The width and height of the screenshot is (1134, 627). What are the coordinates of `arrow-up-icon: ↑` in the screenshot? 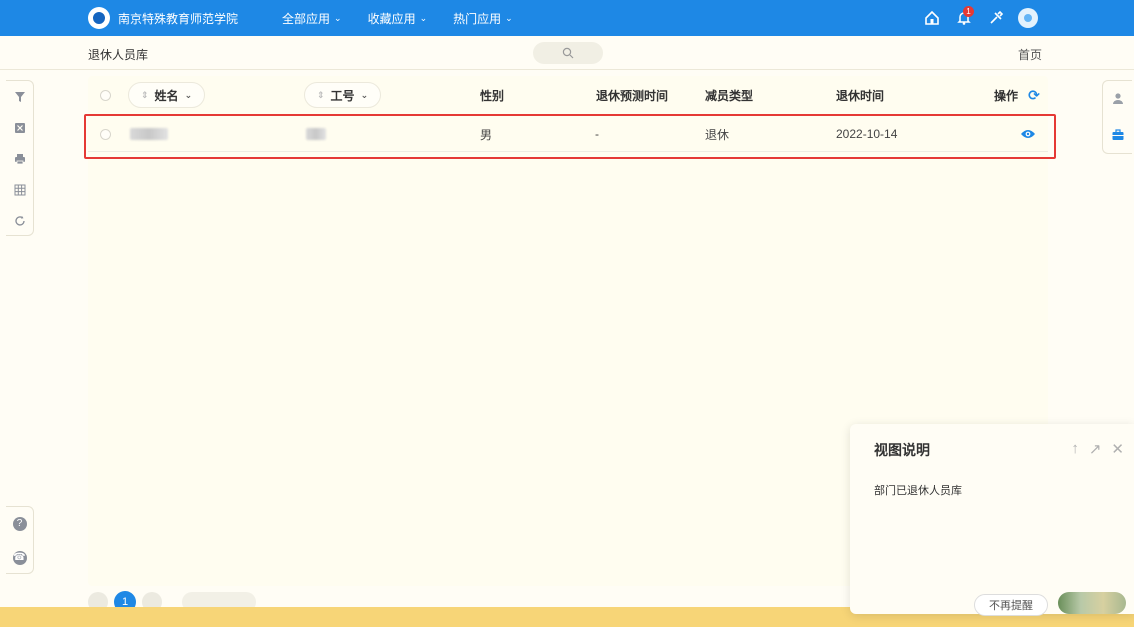 It's located at (1075, 449).